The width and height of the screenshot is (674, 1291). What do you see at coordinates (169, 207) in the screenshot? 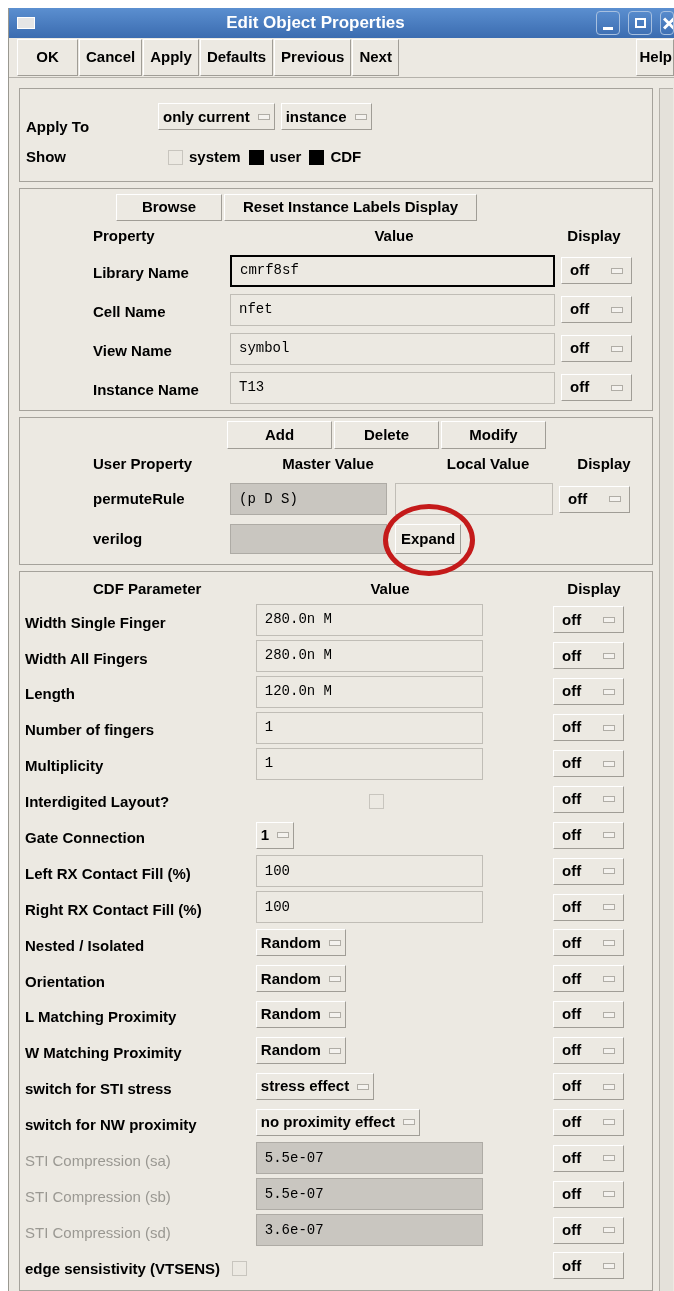
I see `panel-button: Browse` at bounding box center [169, 207].